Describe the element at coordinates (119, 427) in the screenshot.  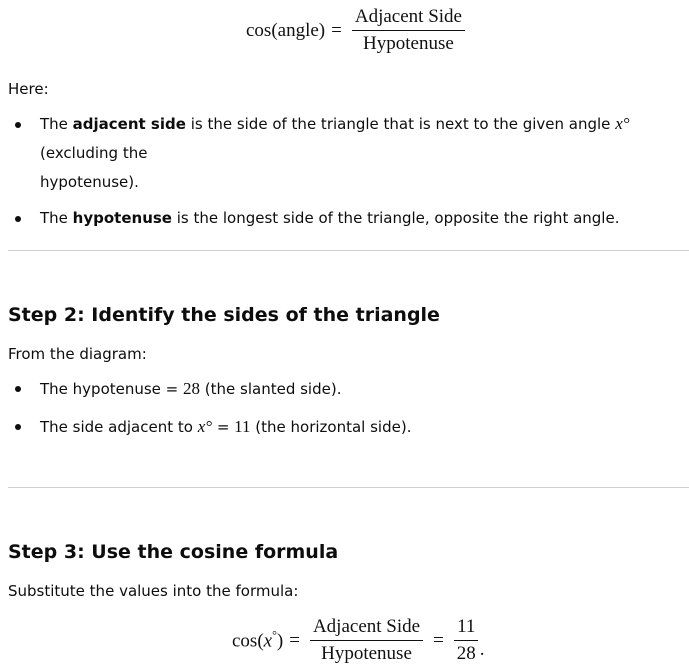
I see `text: The side adjacent to` at that location.